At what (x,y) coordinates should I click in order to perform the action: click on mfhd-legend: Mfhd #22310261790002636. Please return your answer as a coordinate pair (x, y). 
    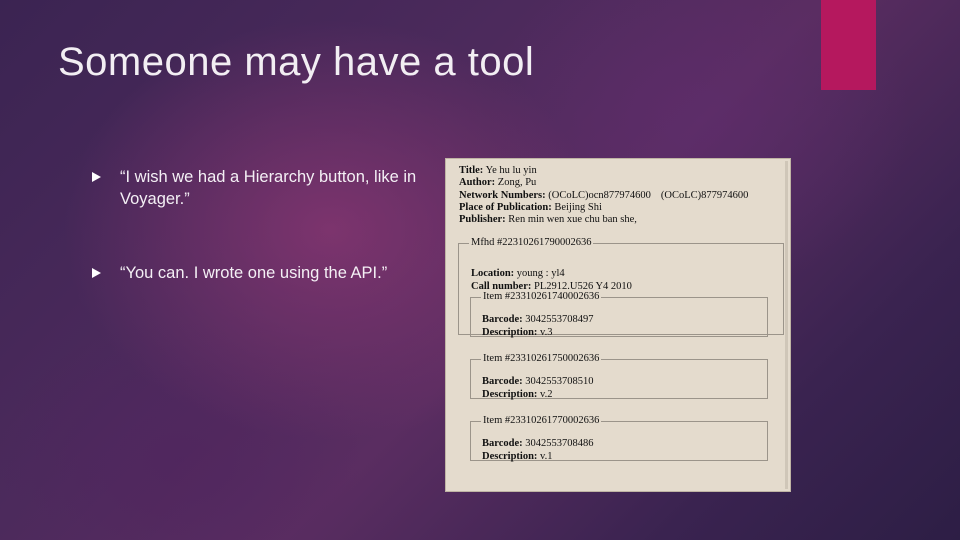
    Looking at the image, I should click on (531, 242).